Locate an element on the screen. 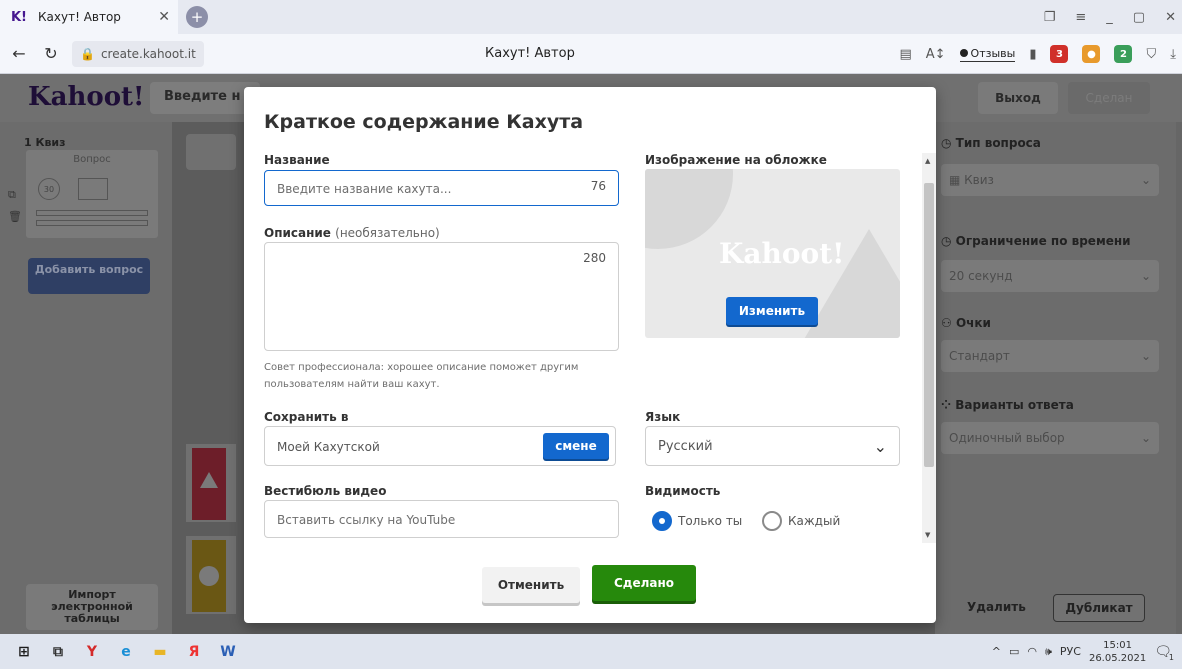 This screenshot has height=669, width=1182. add-question-button: Добавить вопрос is located at coordinates (89, 276).